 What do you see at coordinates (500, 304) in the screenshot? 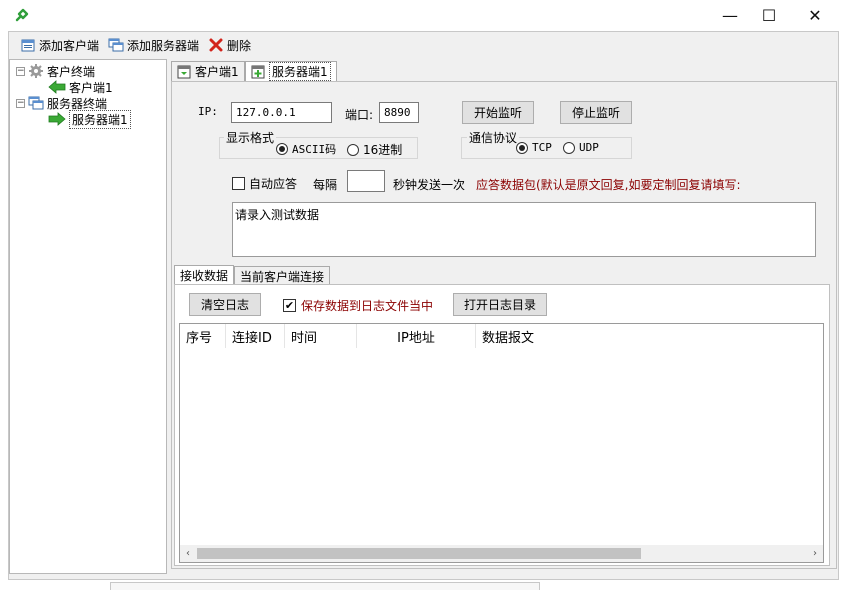
I see `open-log-dir-button: 打开日志目录` at bounding box center [500, 304].